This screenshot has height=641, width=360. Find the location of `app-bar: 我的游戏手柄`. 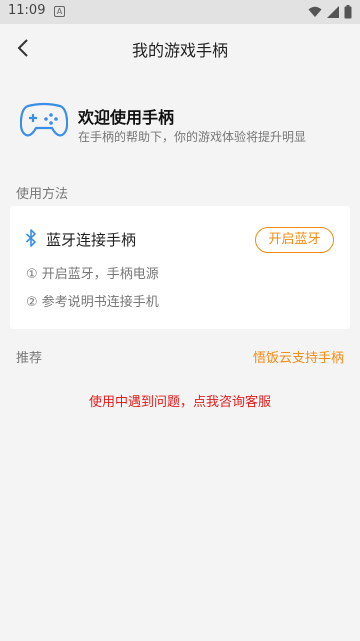

app-bar: 我的游戏手柄 is located at coordinates (180, 48).